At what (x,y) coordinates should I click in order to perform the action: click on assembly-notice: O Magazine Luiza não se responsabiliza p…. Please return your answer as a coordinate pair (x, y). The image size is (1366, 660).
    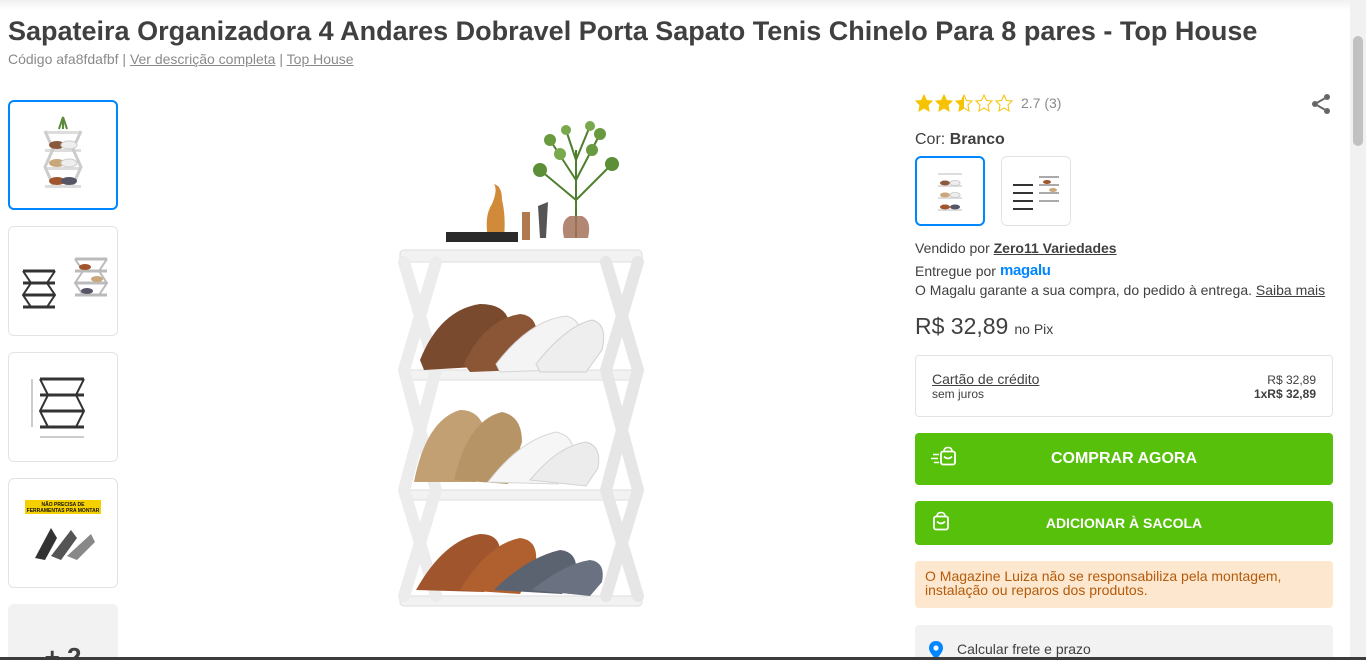
    Looking at the image, I should click on (1124, 584).